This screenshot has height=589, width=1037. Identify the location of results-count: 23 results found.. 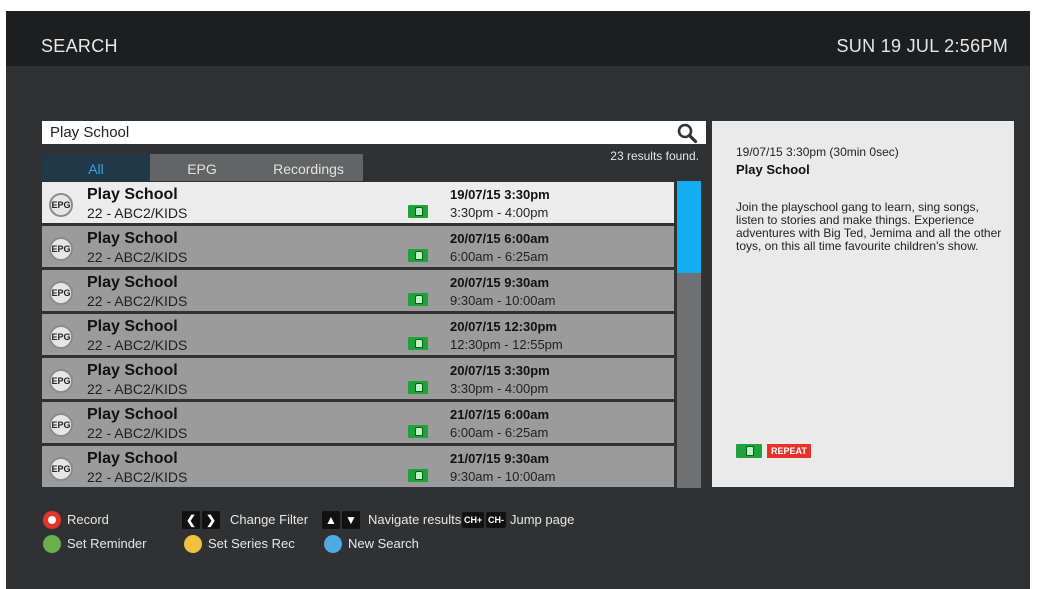
(654, 156).